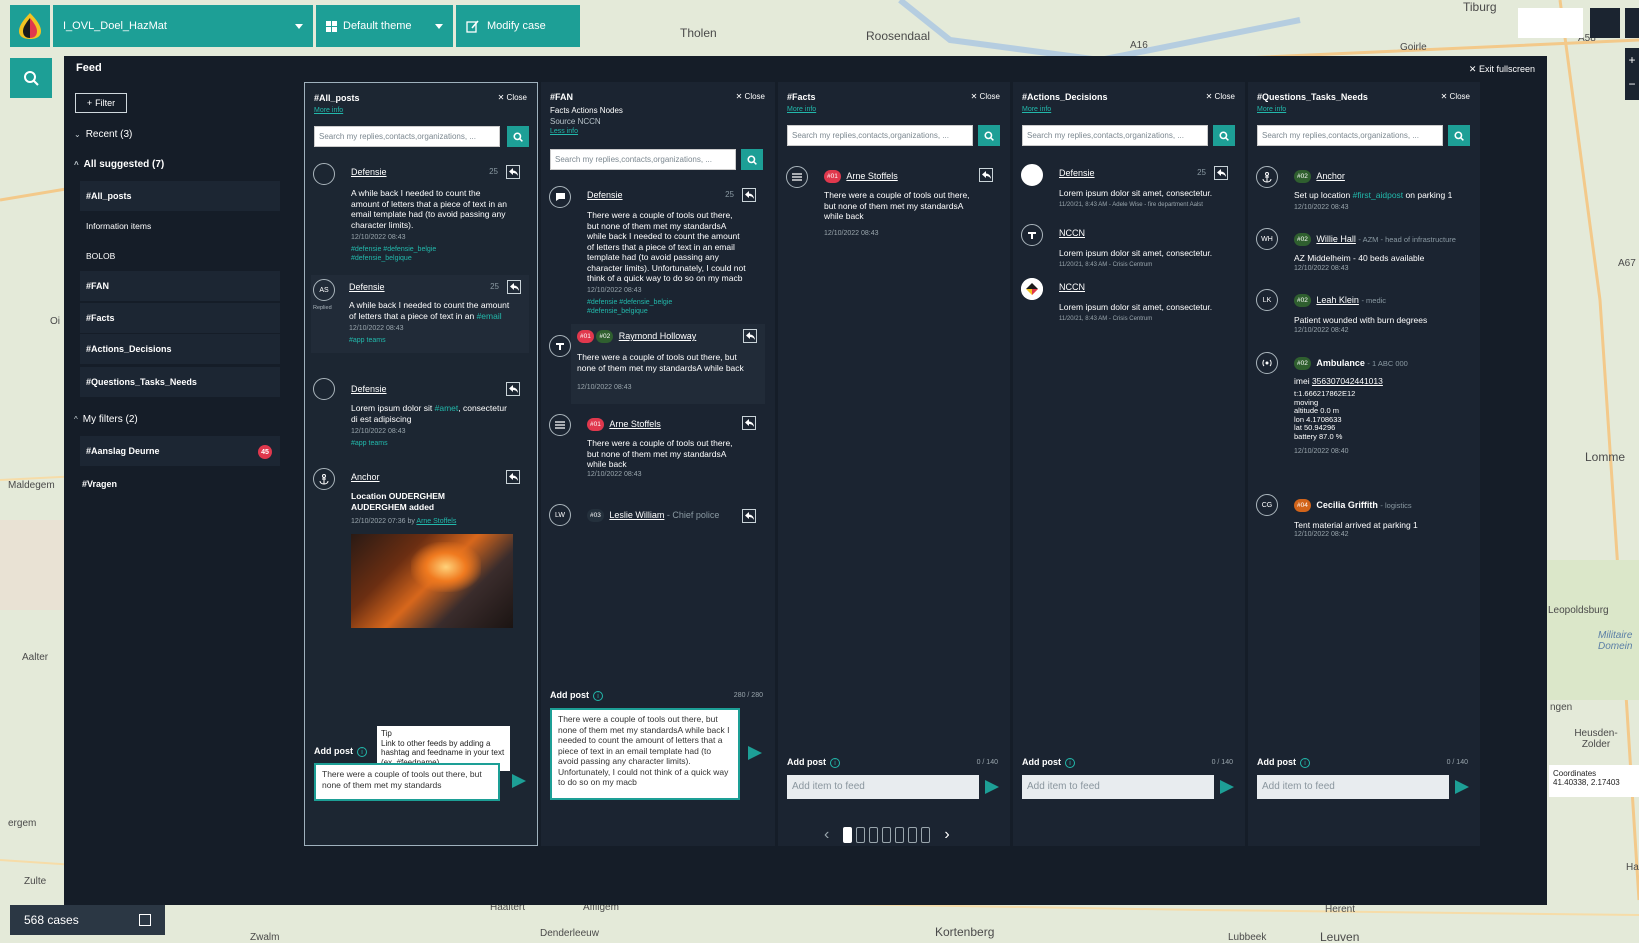  Describe the element at coordinates (489, 316) in the screenshot. I see `post-hashtag: #email` at that location.